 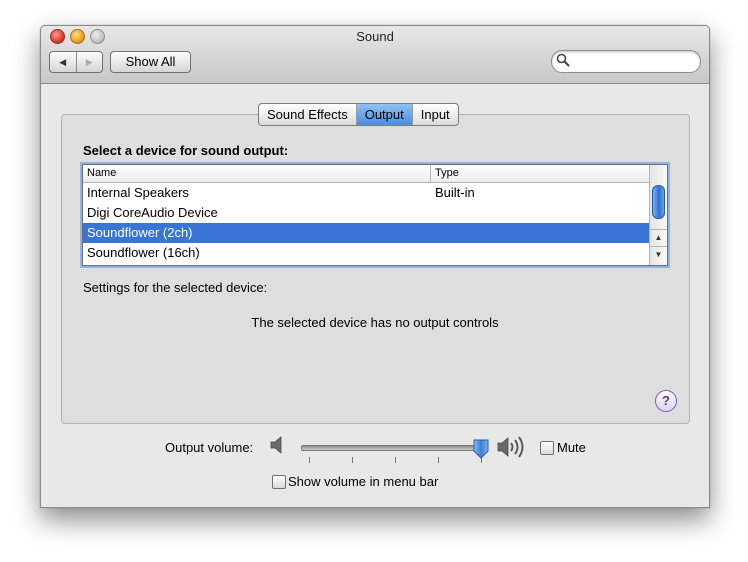 What do you see at coordinates (633, 60) in the screenshot?
I see `search-input` at bounding box center [633, 60].